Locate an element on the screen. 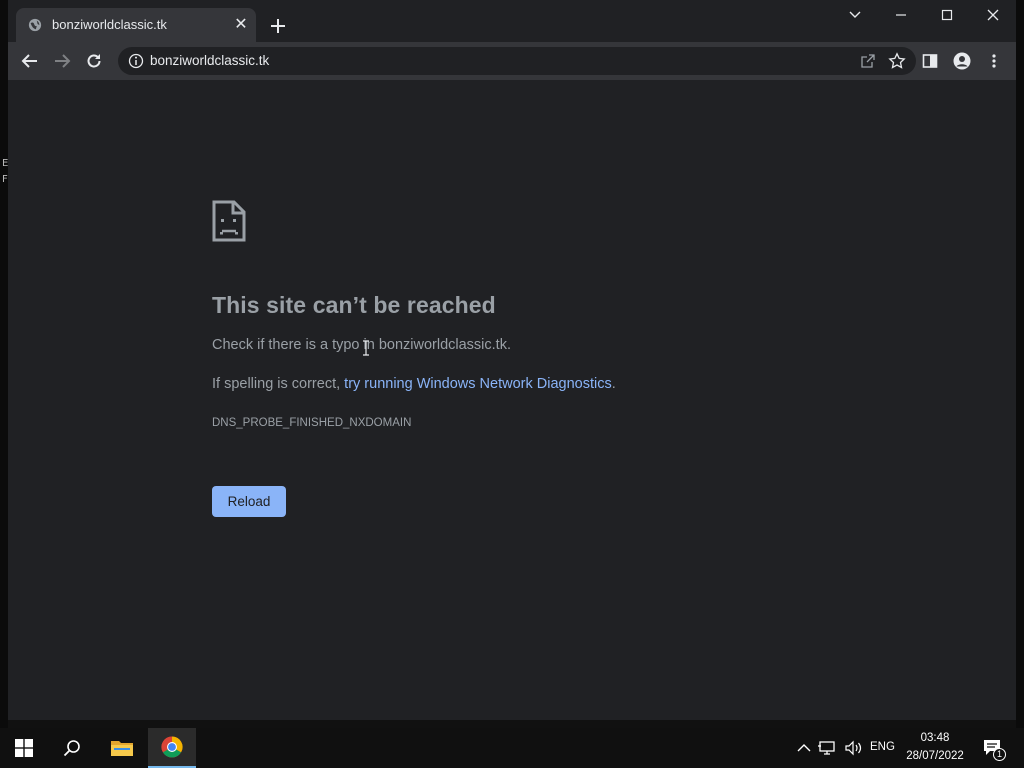  info-icon is located at coordinates (136, 61).